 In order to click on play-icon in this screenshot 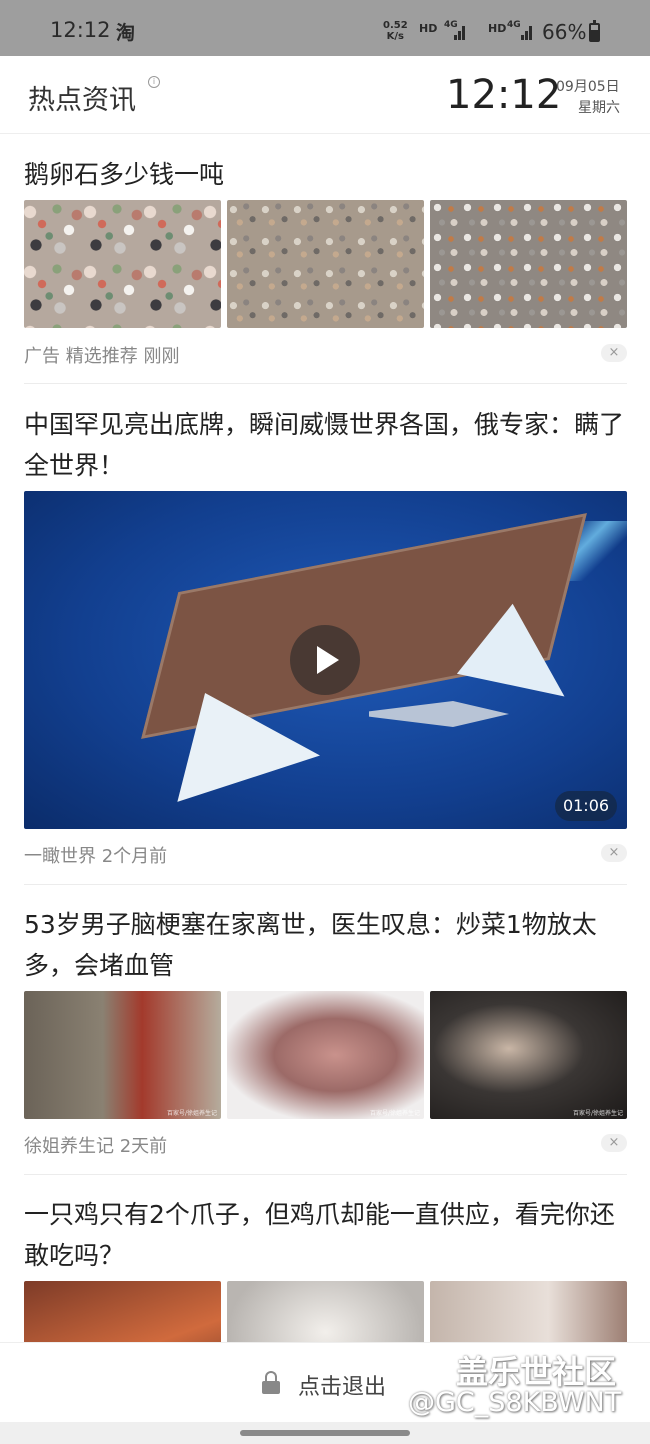, I will do `click(325, 660)`.